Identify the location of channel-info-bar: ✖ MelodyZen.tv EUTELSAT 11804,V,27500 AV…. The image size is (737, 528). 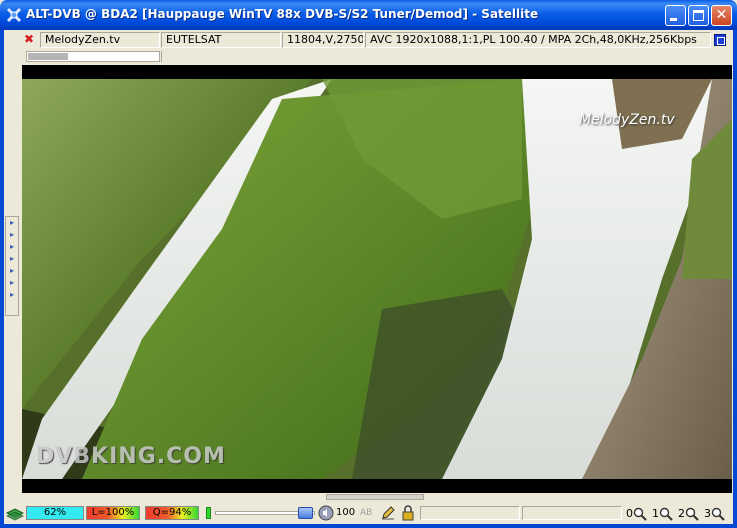
(368, 40).